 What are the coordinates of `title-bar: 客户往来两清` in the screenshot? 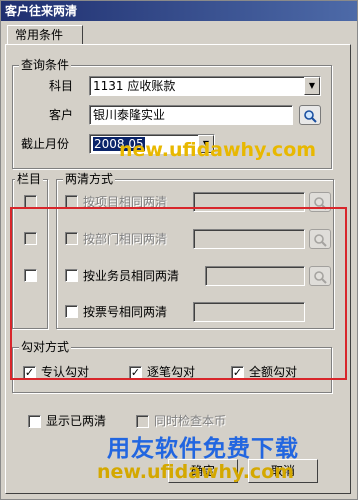 It's located at (179, 11).